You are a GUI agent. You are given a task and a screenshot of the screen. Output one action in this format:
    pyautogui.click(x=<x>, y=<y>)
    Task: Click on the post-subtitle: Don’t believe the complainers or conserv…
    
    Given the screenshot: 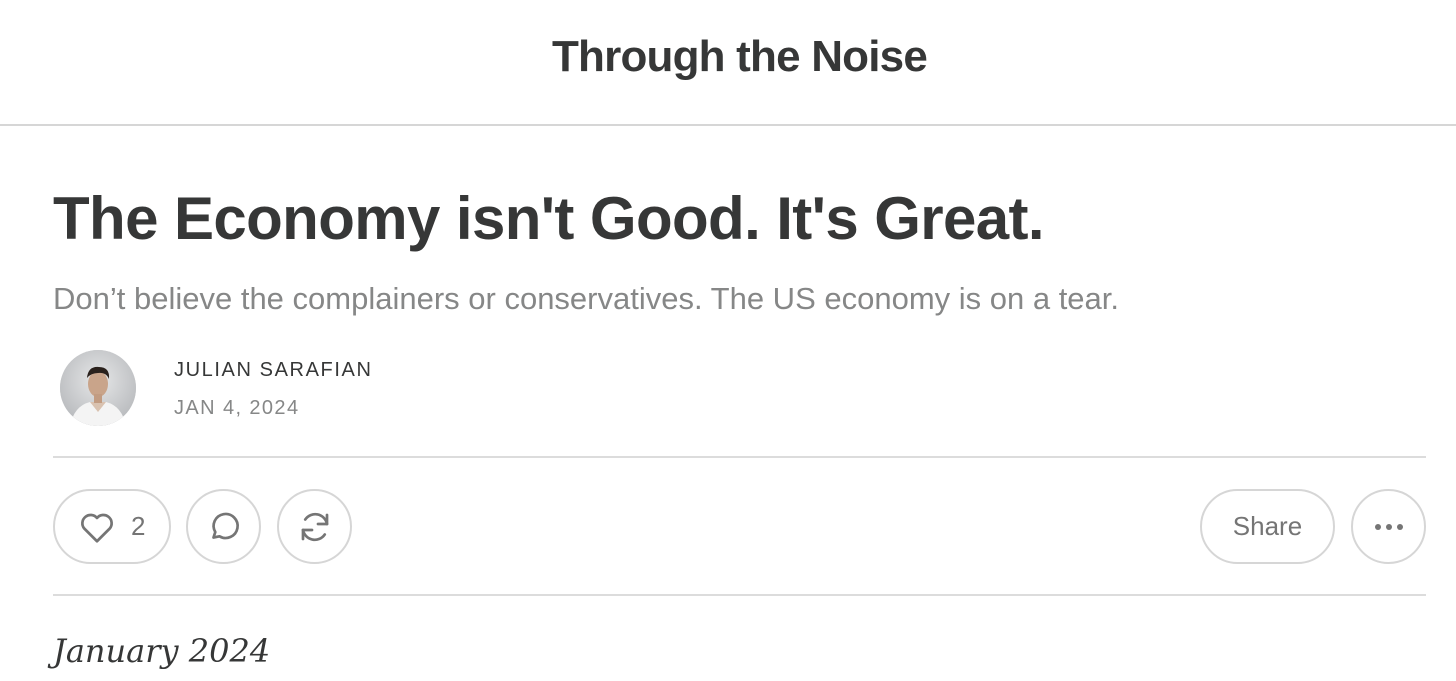 What is the action you would take?
    pyautogui.click(x=586, y=298)
    